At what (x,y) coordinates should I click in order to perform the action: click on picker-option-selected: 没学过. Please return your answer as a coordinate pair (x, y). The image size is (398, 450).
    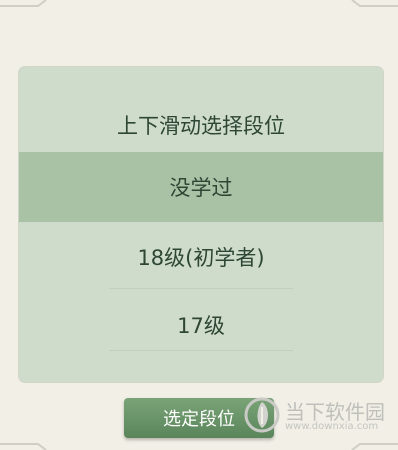
    Looking at the image, I should click on (201, 187).